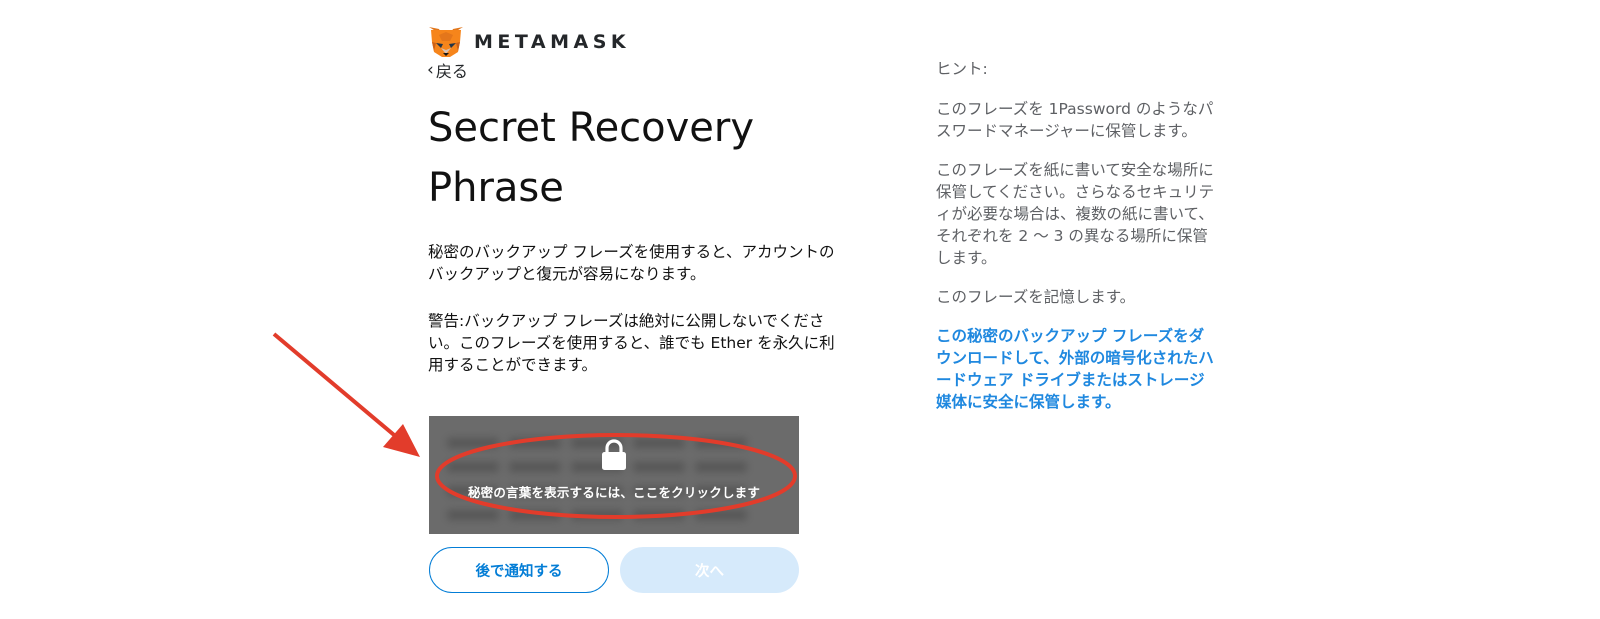 This screenshot has width=1600, height=619. I want to click on hint-memorize: このフレーズを記憶します。, so click(1036, 297).